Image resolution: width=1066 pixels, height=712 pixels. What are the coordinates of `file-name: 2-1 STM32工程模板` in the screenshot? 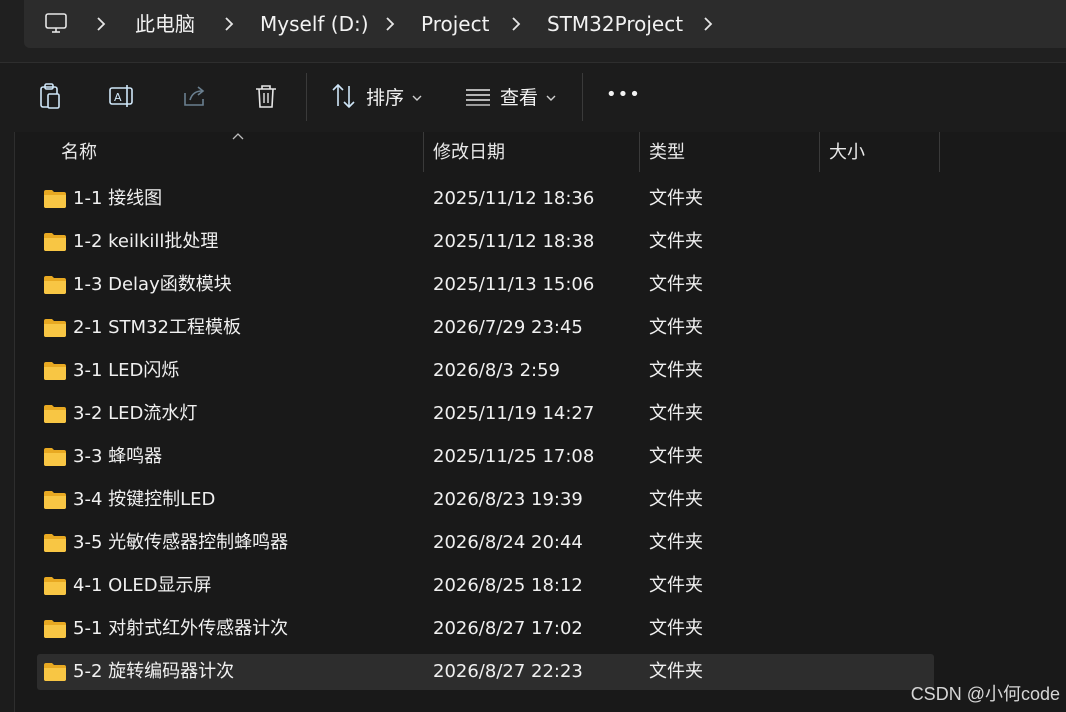 It's located at (157, 327).